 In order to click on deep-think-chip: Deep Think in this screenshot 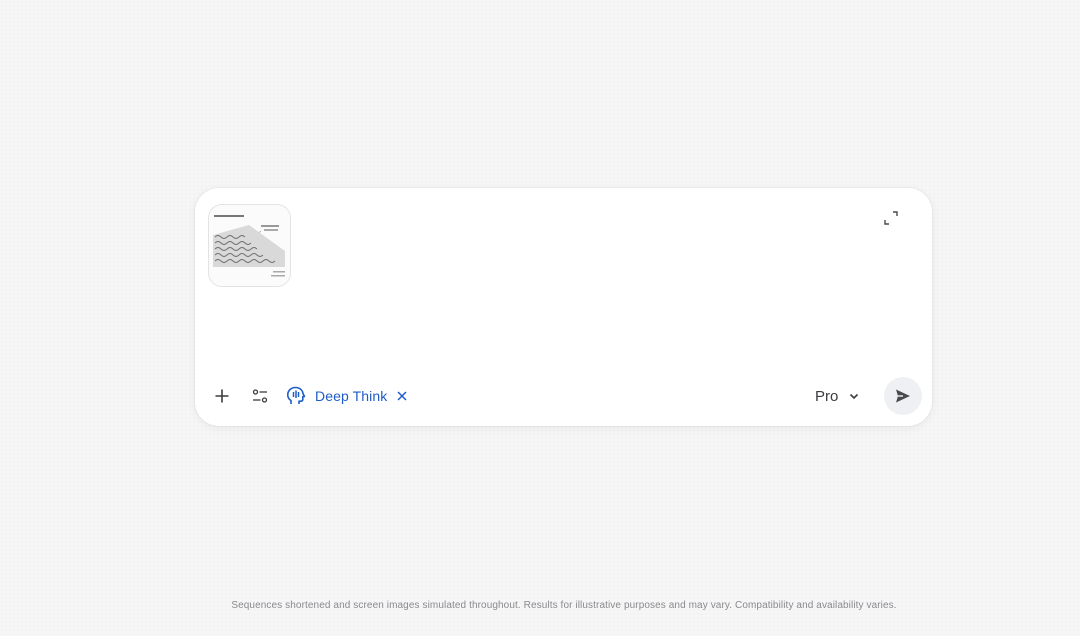, I will do `click(347, 396)`.